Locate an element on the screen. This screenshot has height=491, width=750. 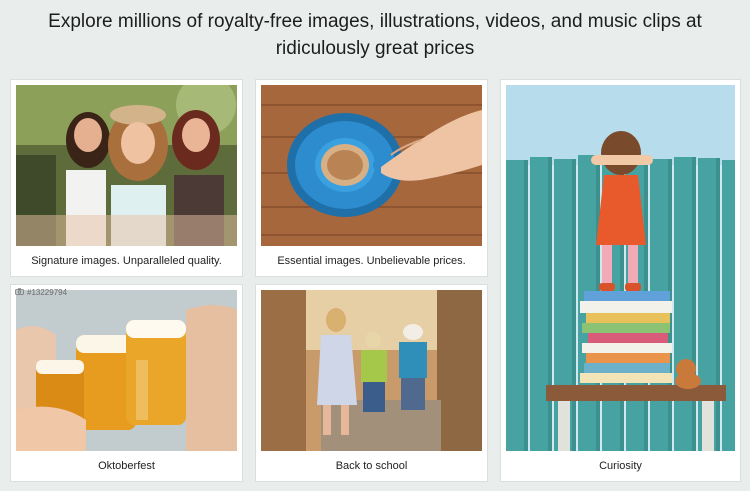
image-id-badge: #13229794 is located at coordinates (41, 292).